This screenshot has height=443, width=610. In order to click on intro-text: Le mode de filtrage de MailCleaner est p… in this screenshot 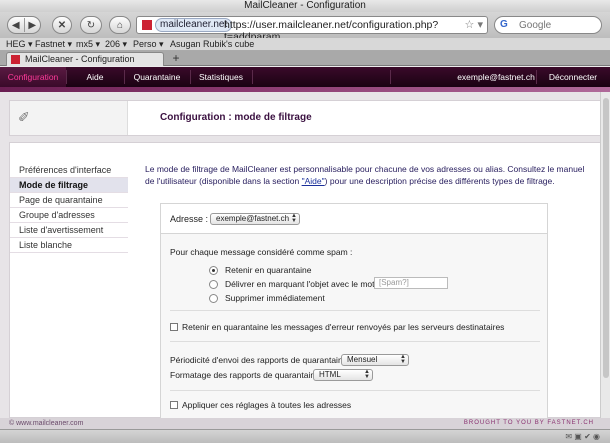, I will do `click(370, 175)`.